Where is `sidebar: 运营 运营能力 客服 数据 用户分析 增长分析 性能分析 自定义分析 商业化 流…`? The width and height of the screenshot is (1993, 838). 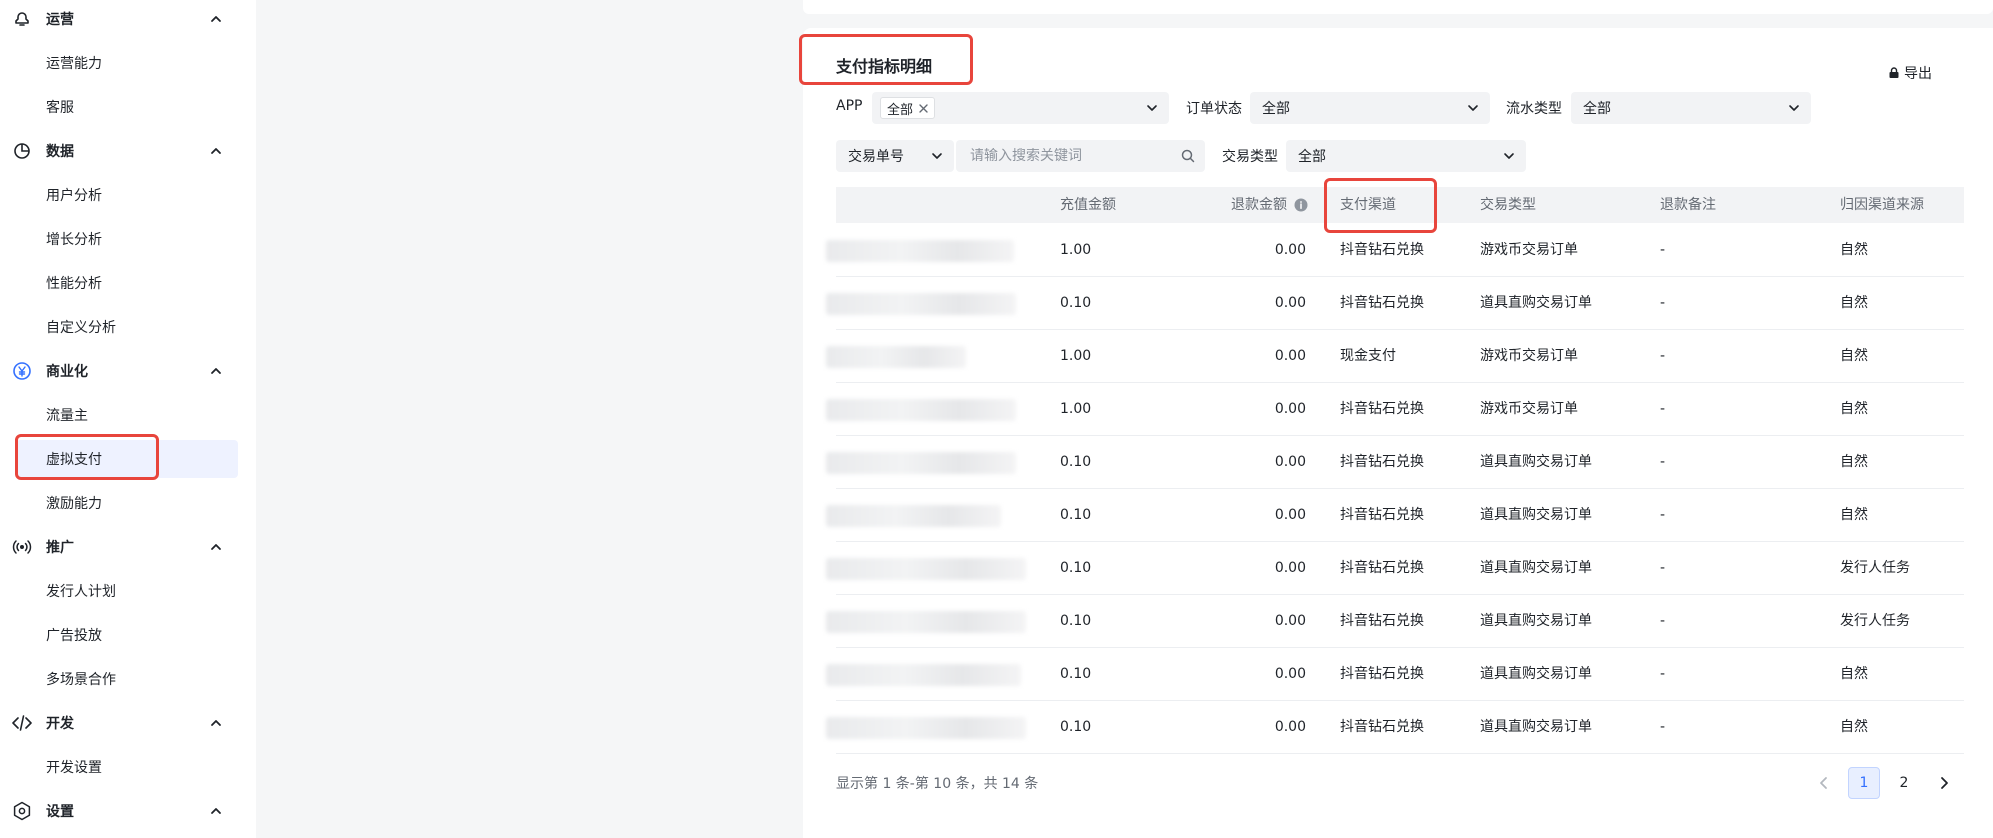
sidebar: 运营 运营能力 客服 数据 用户分析 增长分析 性能分析 自定义分析 商业化 流… is located at coordinates (128, 419).